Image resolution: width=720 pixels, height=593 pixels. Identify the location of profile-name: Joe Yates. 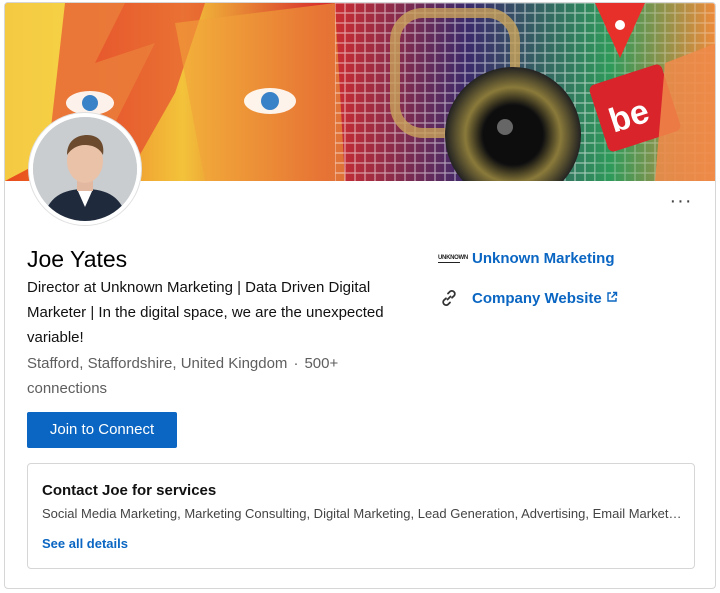
(77, 259).